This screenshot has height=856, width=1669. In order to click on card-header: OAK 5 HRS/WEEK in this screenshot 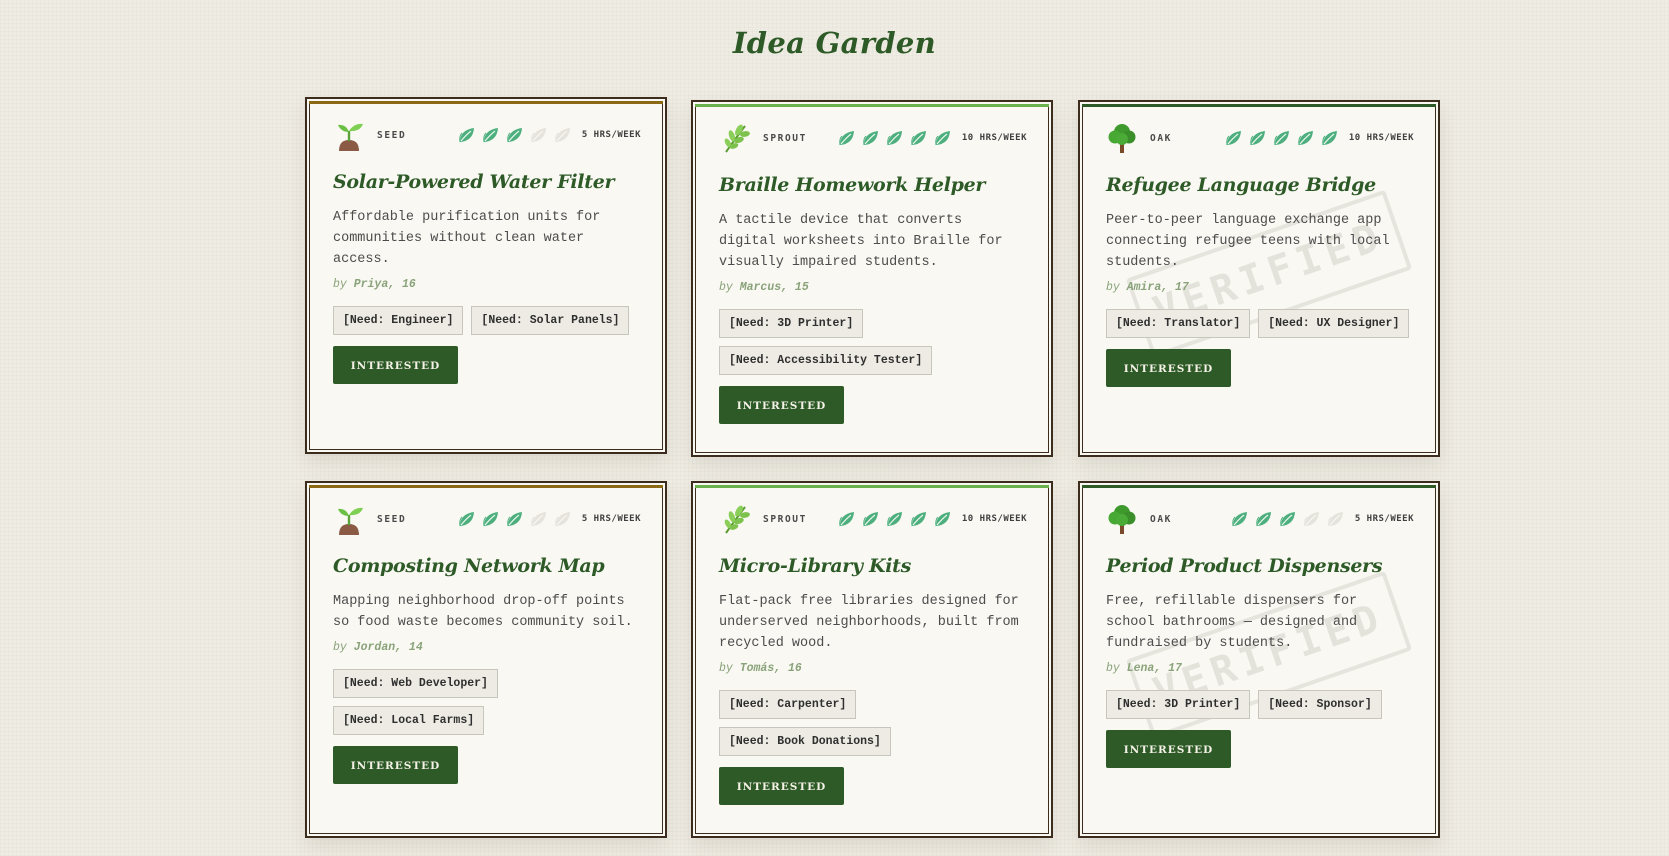, I will do `click(1260, 519)`.